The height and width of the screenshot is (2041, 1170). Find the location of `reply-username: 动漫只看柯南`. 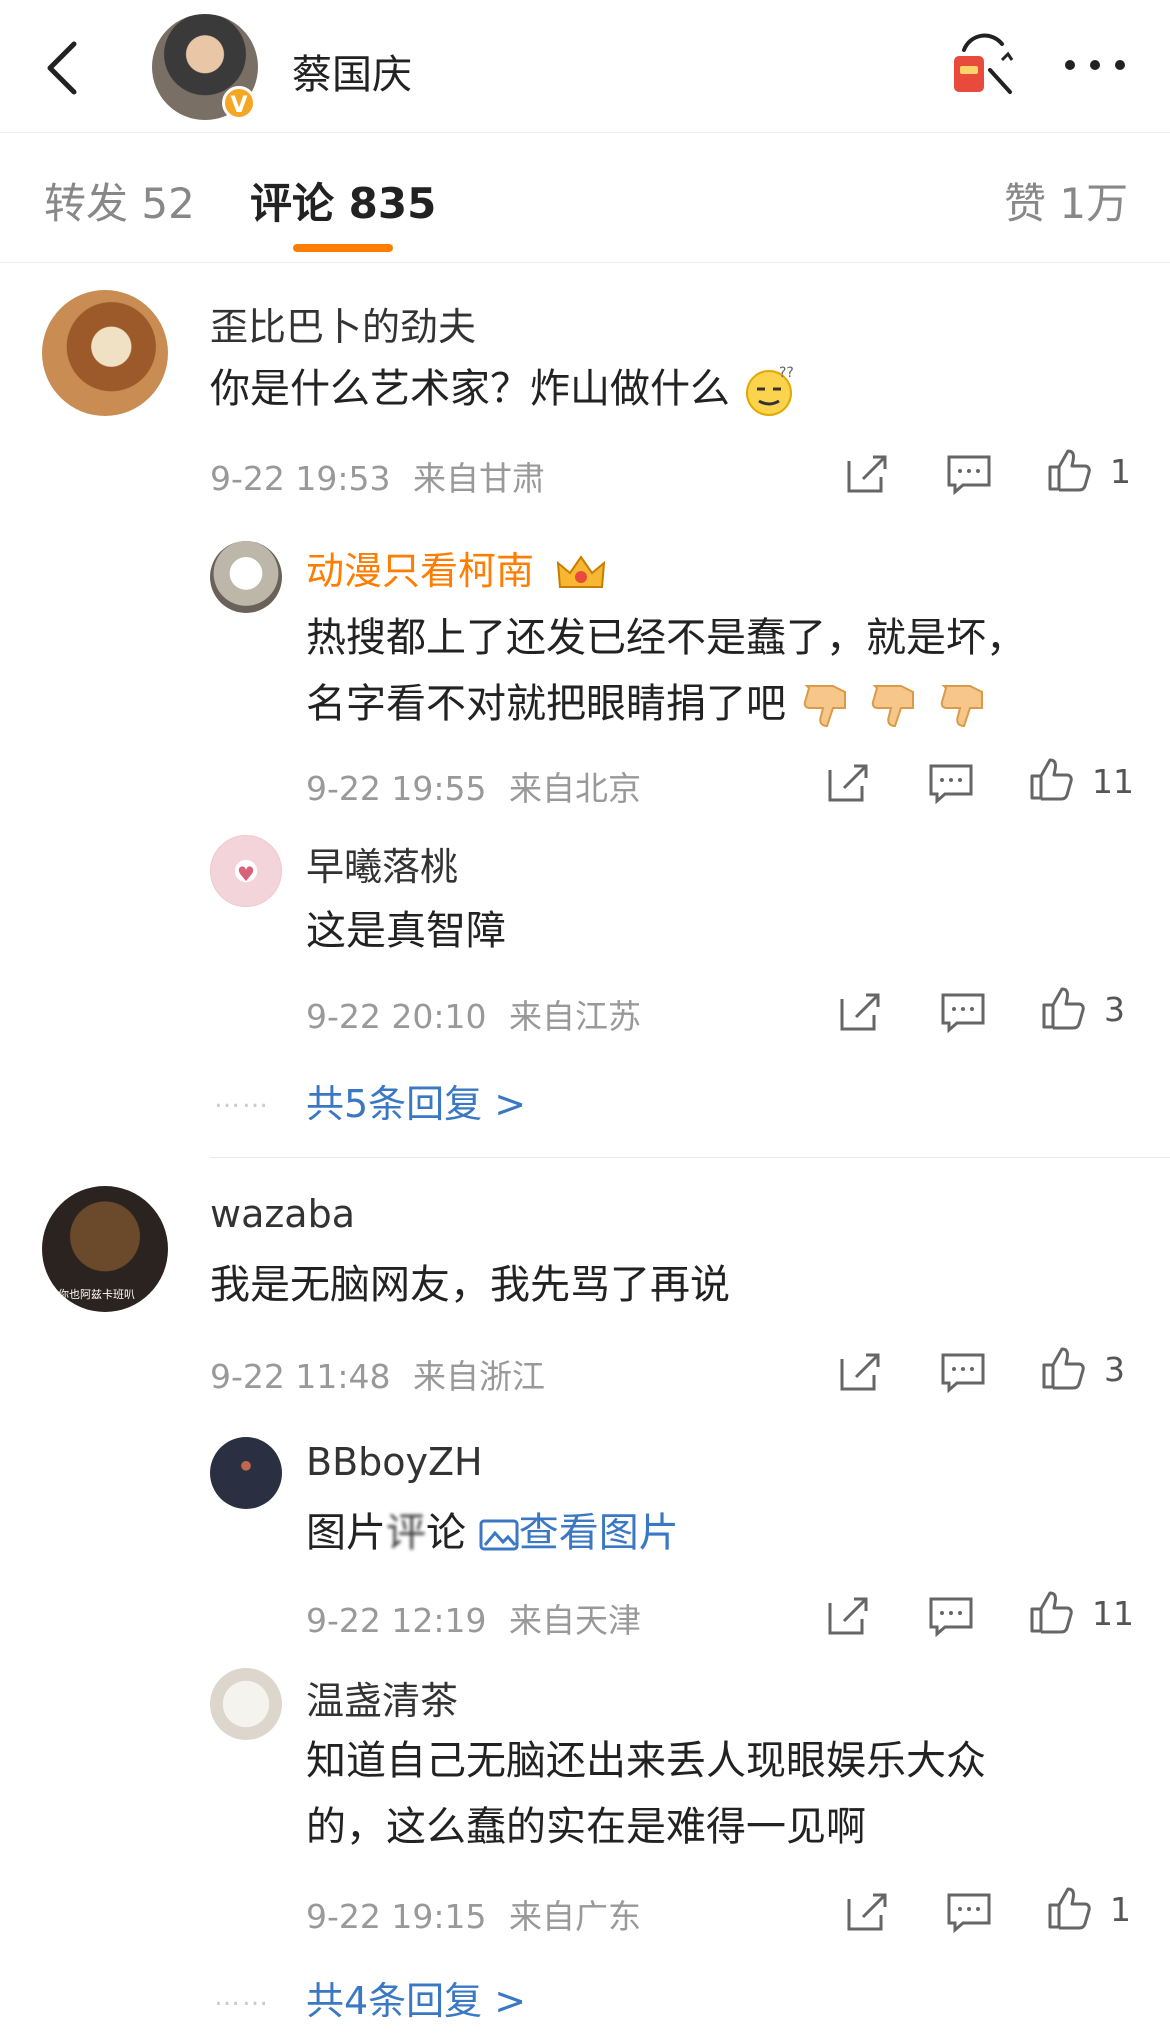

reply-username: 动漫只看柯南 is located at coordinates (457, 567).